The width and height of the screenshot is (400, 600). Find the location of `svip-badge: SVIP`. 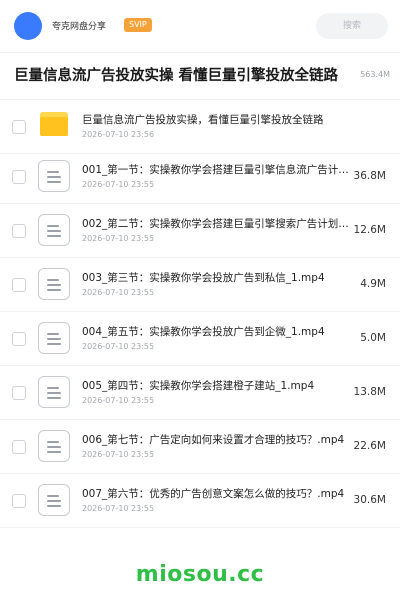

svip-badge: SVIP is located at coordinates (138, 25).